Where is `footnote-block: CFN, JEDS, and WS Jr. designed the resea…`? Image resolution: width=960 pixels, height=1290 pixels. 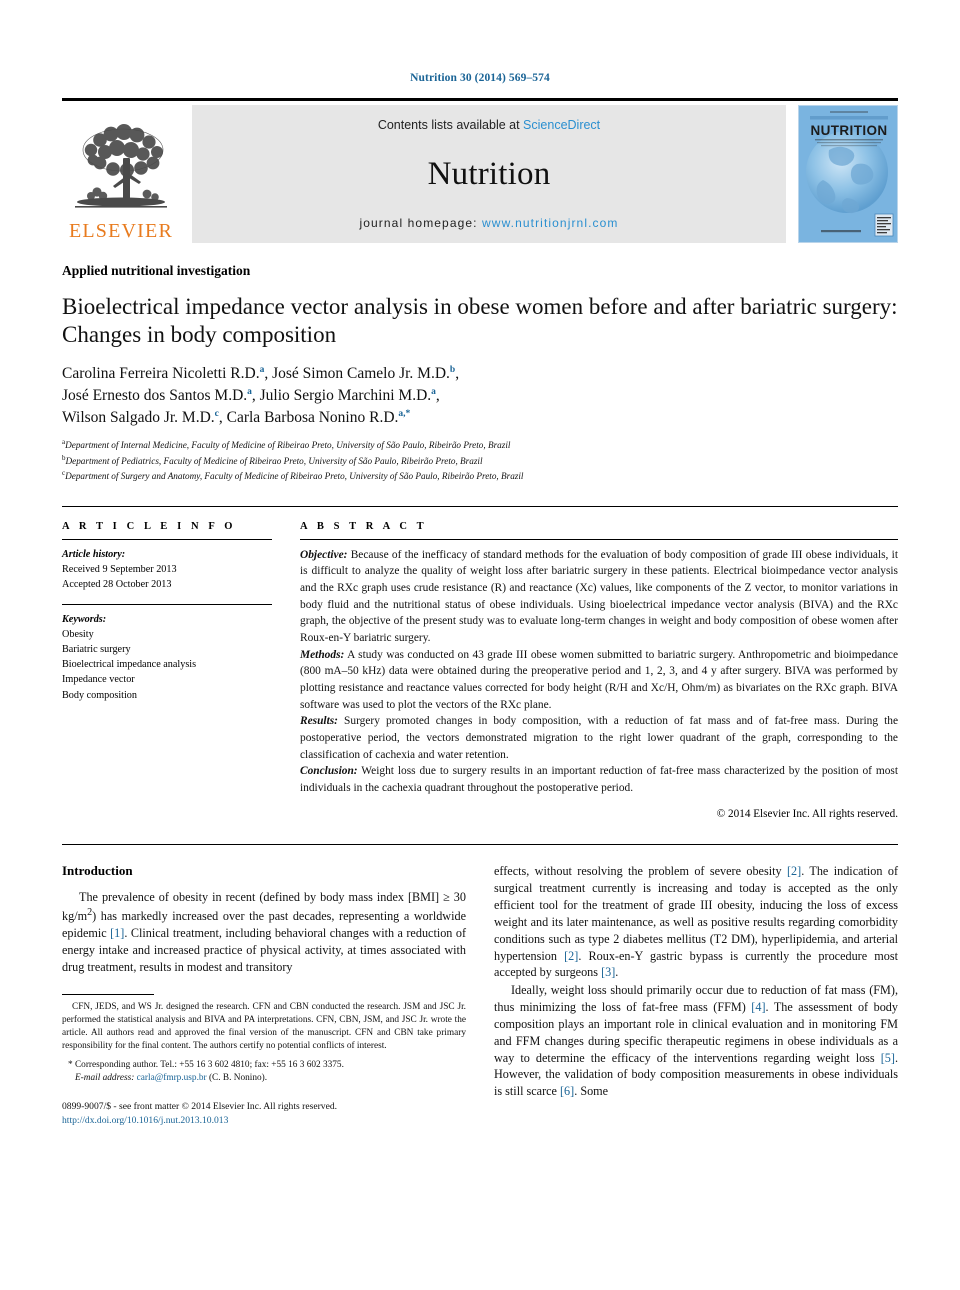
footnote-block: CFN, JEDS, and WS Jr. designed the resea… is located at coordinates (264, 1060).